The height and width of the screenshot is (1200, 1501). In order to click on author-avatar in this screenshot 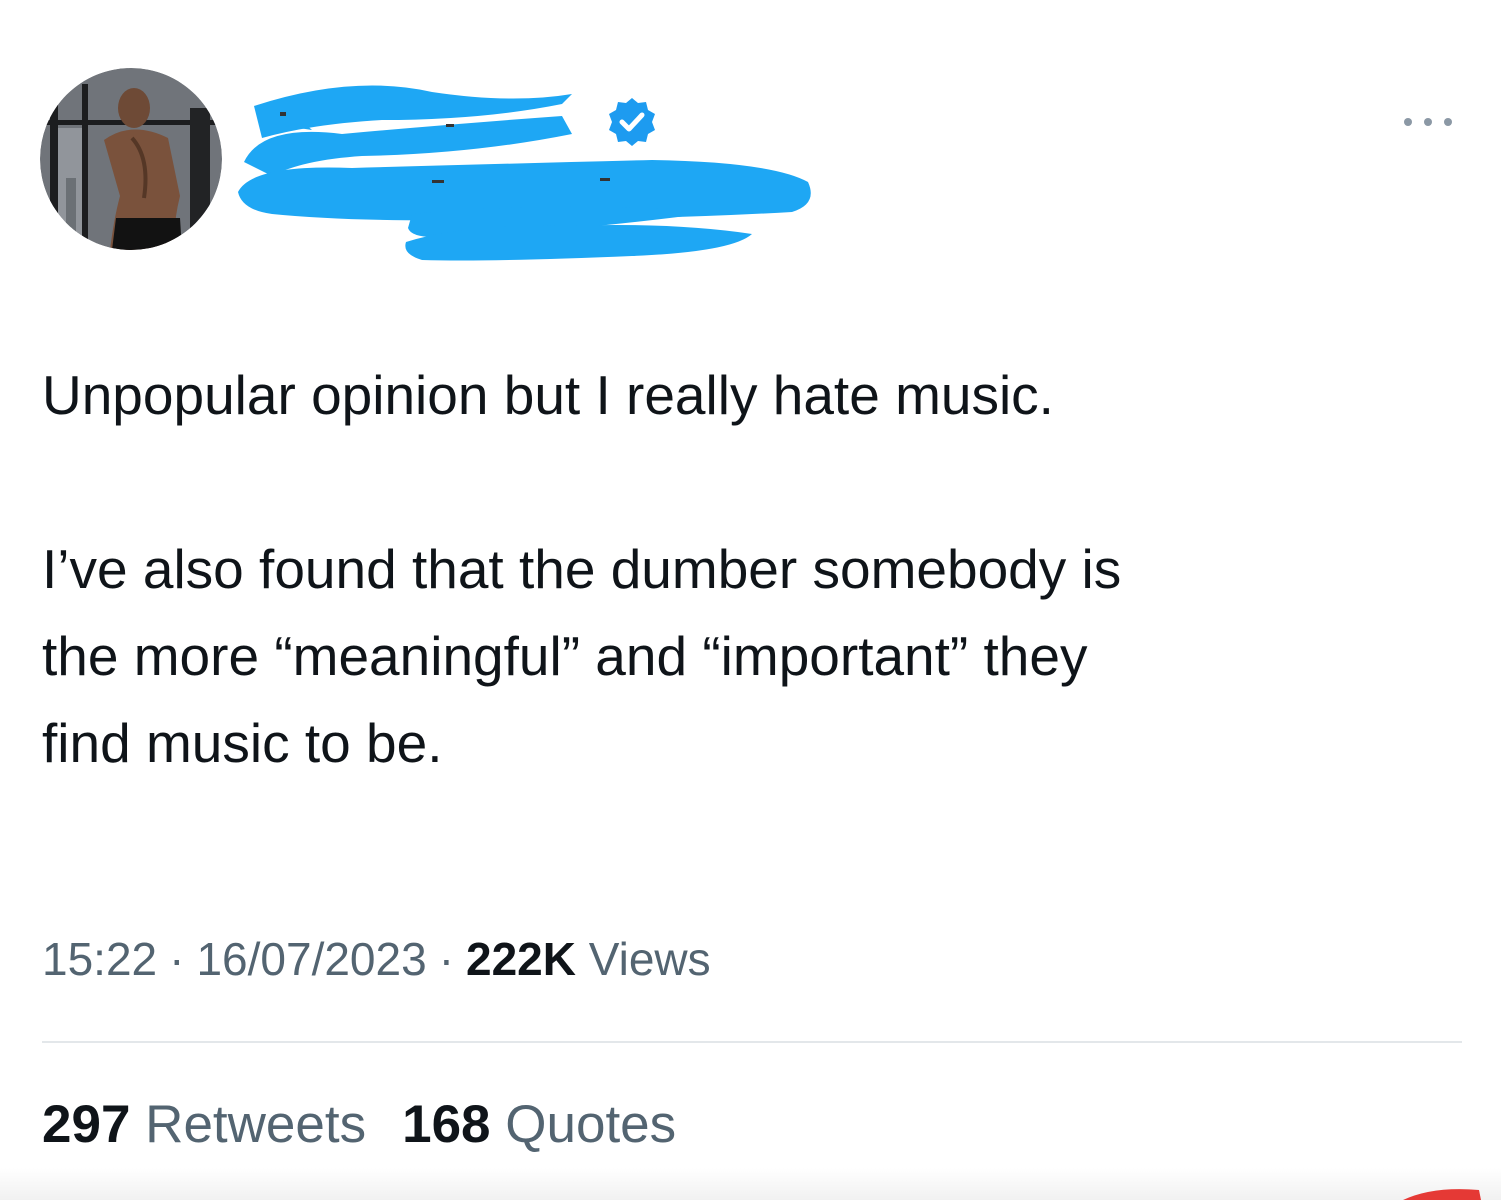, I will do `click(131, 159)`.